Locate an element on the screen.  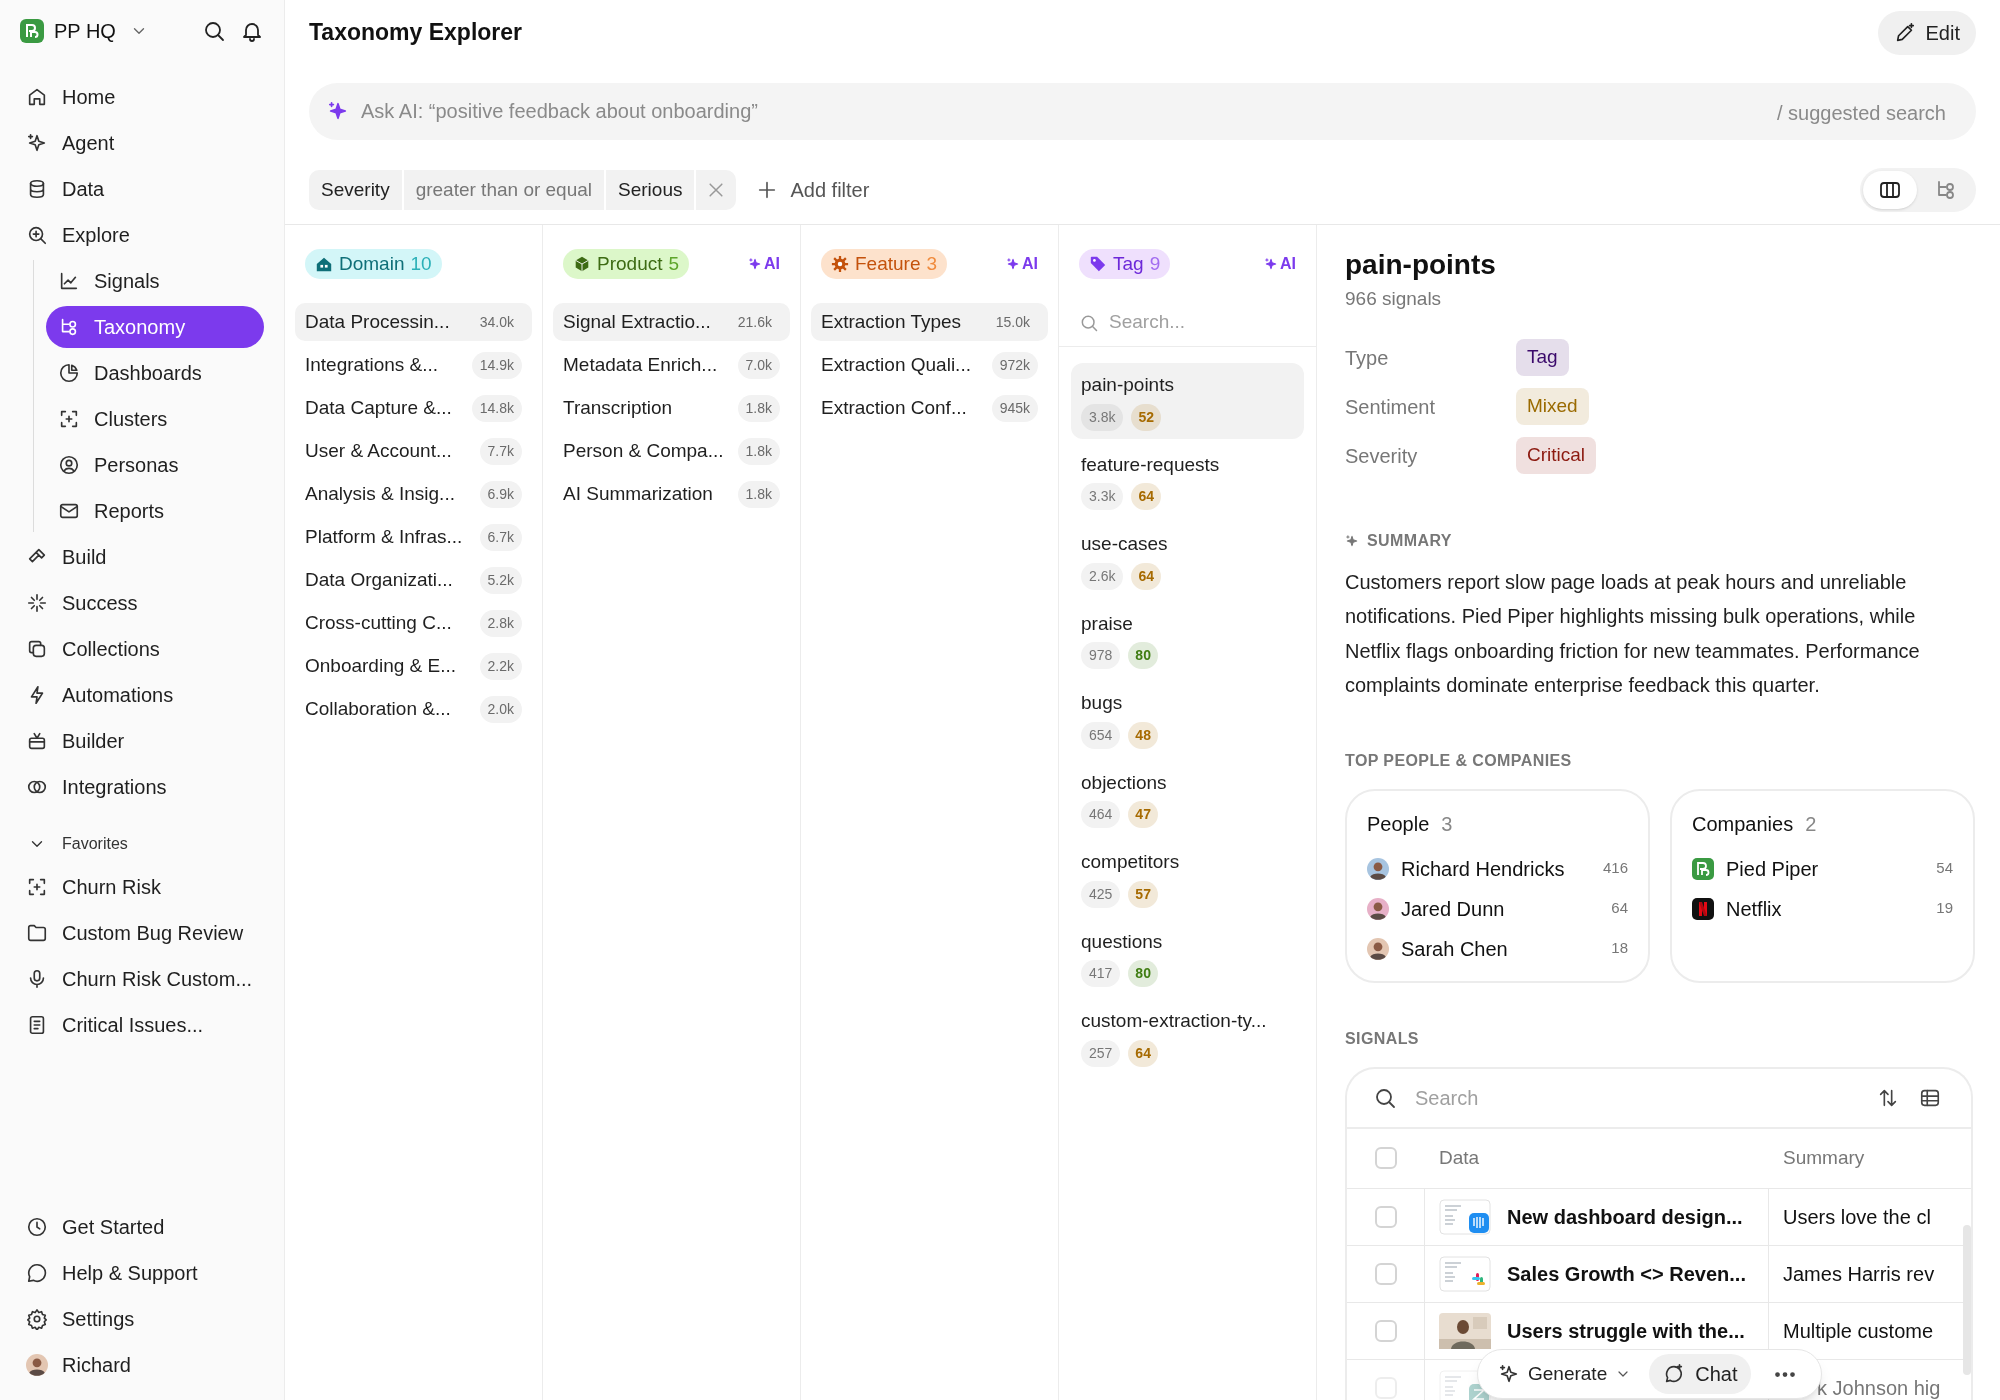
category-row: Data Organizati... 5.2k is located at coordinates (413, 580).